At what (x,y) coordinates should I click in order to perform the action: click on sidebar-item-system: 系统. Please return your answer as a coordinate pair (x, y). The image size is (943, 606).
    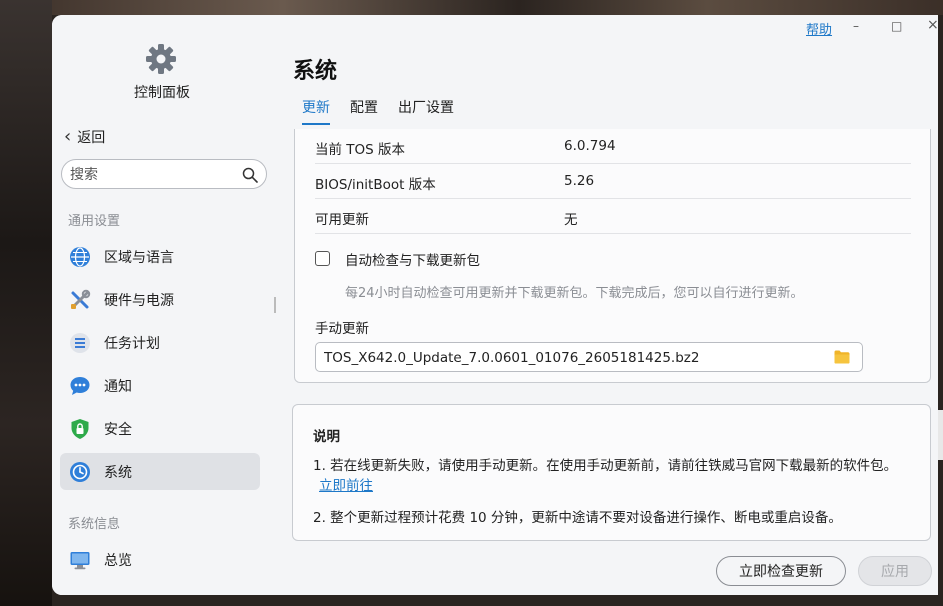
    Looking at the image, I should click on (160, 471).